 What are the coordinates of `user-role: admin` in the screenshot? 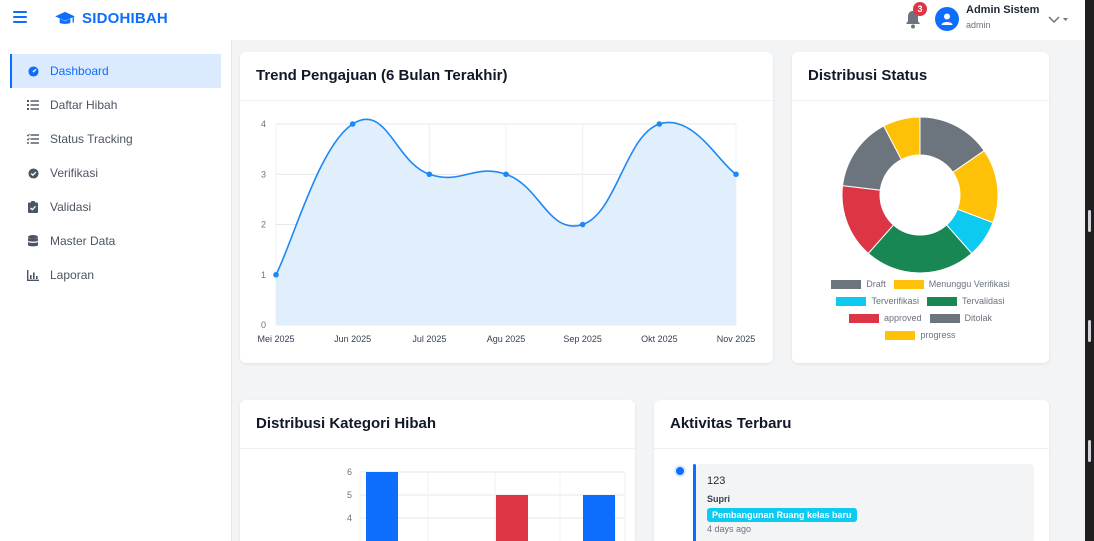 It's located at (978, 25).